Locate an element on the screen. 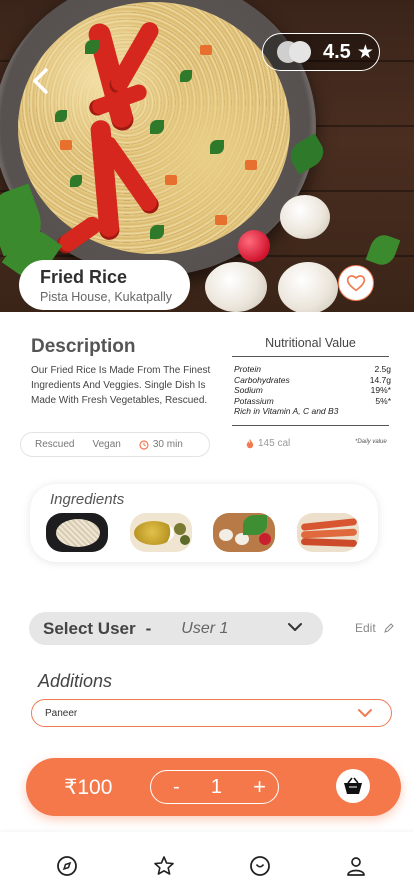 The image size is (414, 896). nutrient-name: Sodium is located at coordinates (248, 390).